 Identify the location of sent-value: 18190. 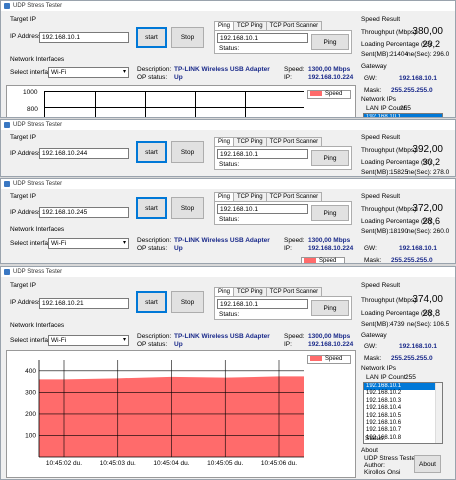
(399, 231).